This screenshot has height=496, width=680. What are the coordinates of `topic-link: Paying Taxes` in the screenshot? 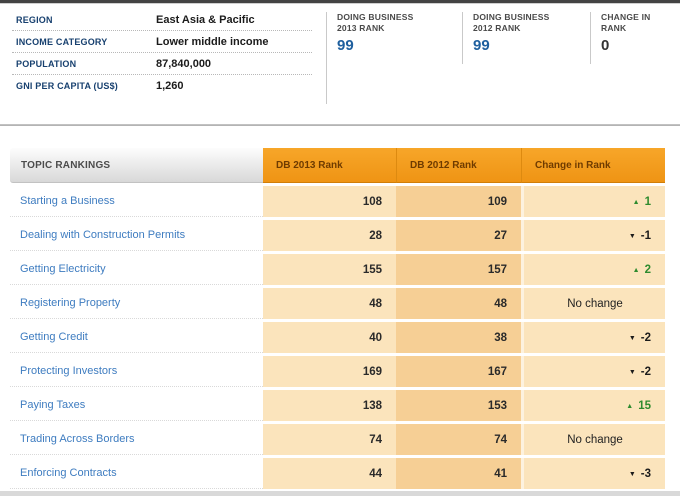 It's located at (136, 405).